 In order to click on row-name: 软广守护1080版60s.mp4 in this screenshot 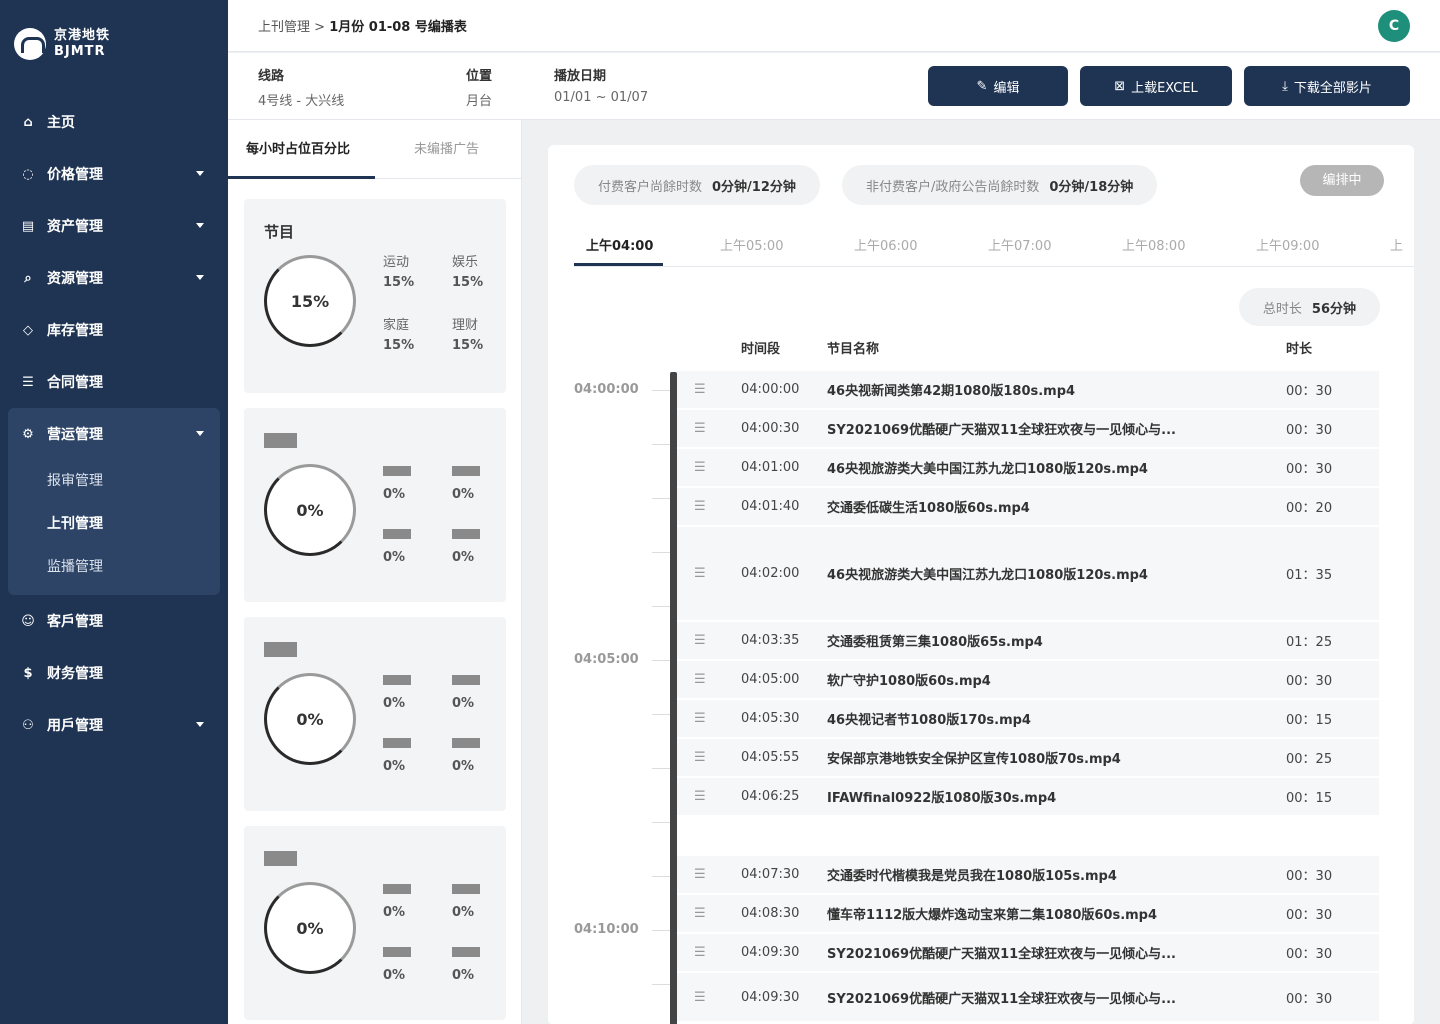, I will do `click(909, 681)`.